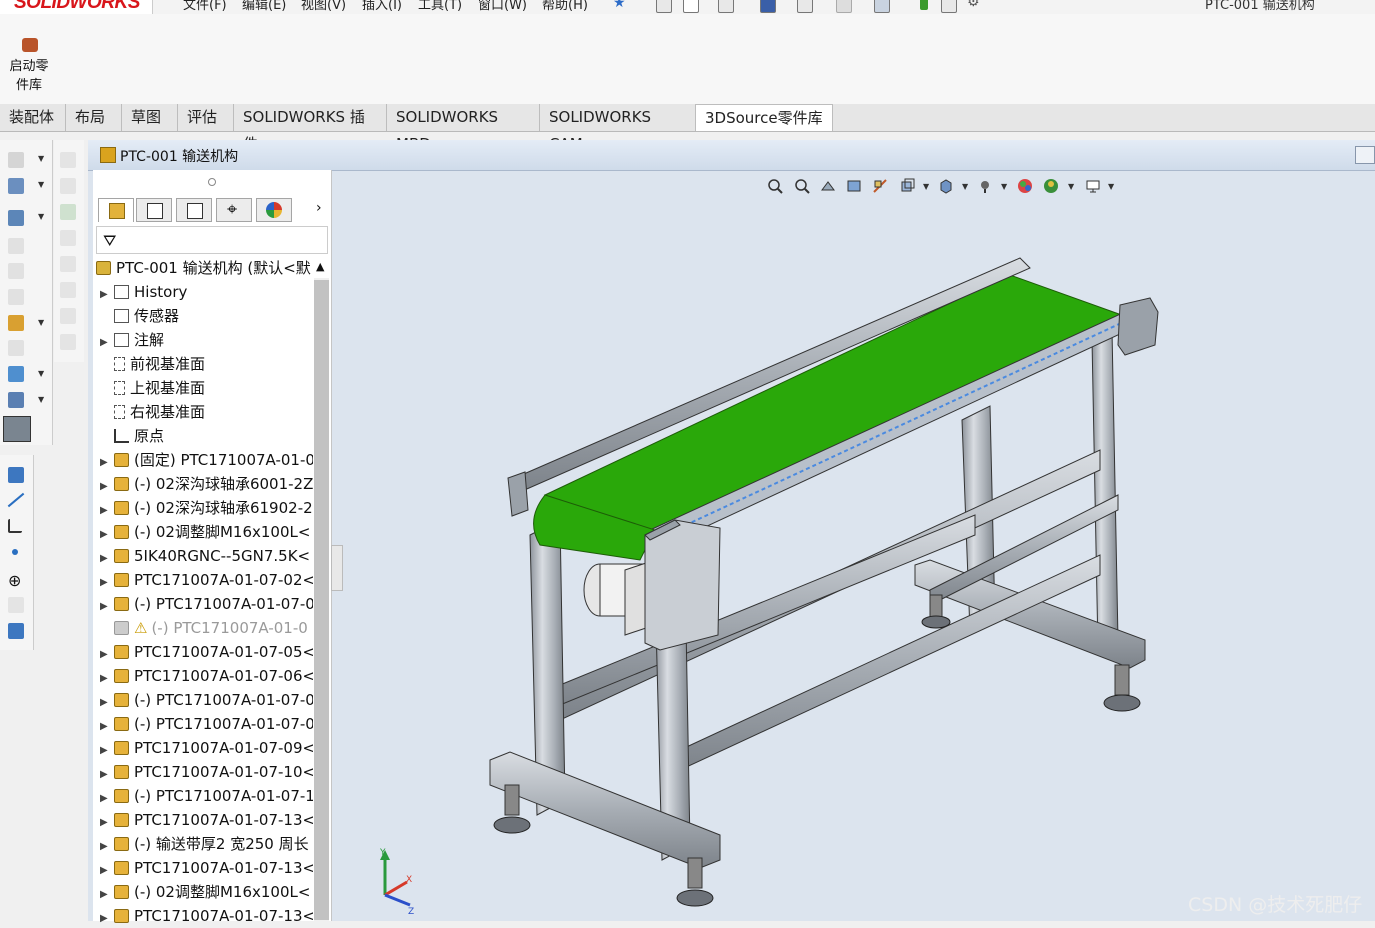  What do you see at coordinates (206, 292) in the screenshot?
I see `tree-item: ▶ History` at bounding box center [206, 292].